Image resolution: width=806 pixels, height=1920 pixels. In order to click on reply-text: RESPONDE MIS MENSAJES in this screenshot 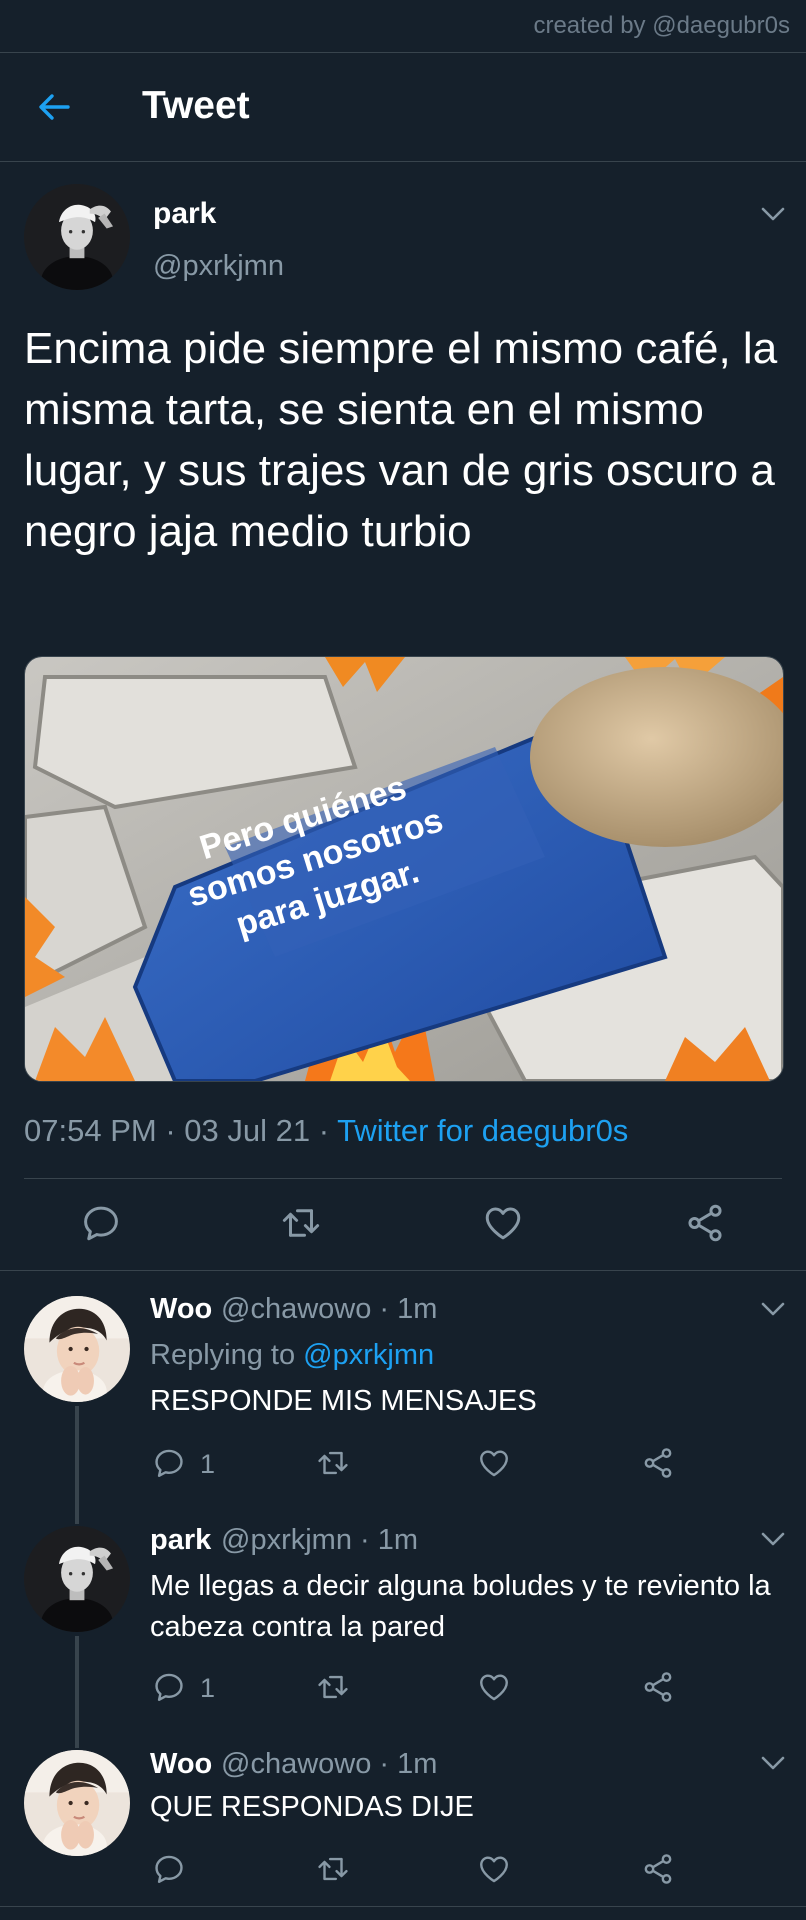, I will do `click(343, 1401)`.